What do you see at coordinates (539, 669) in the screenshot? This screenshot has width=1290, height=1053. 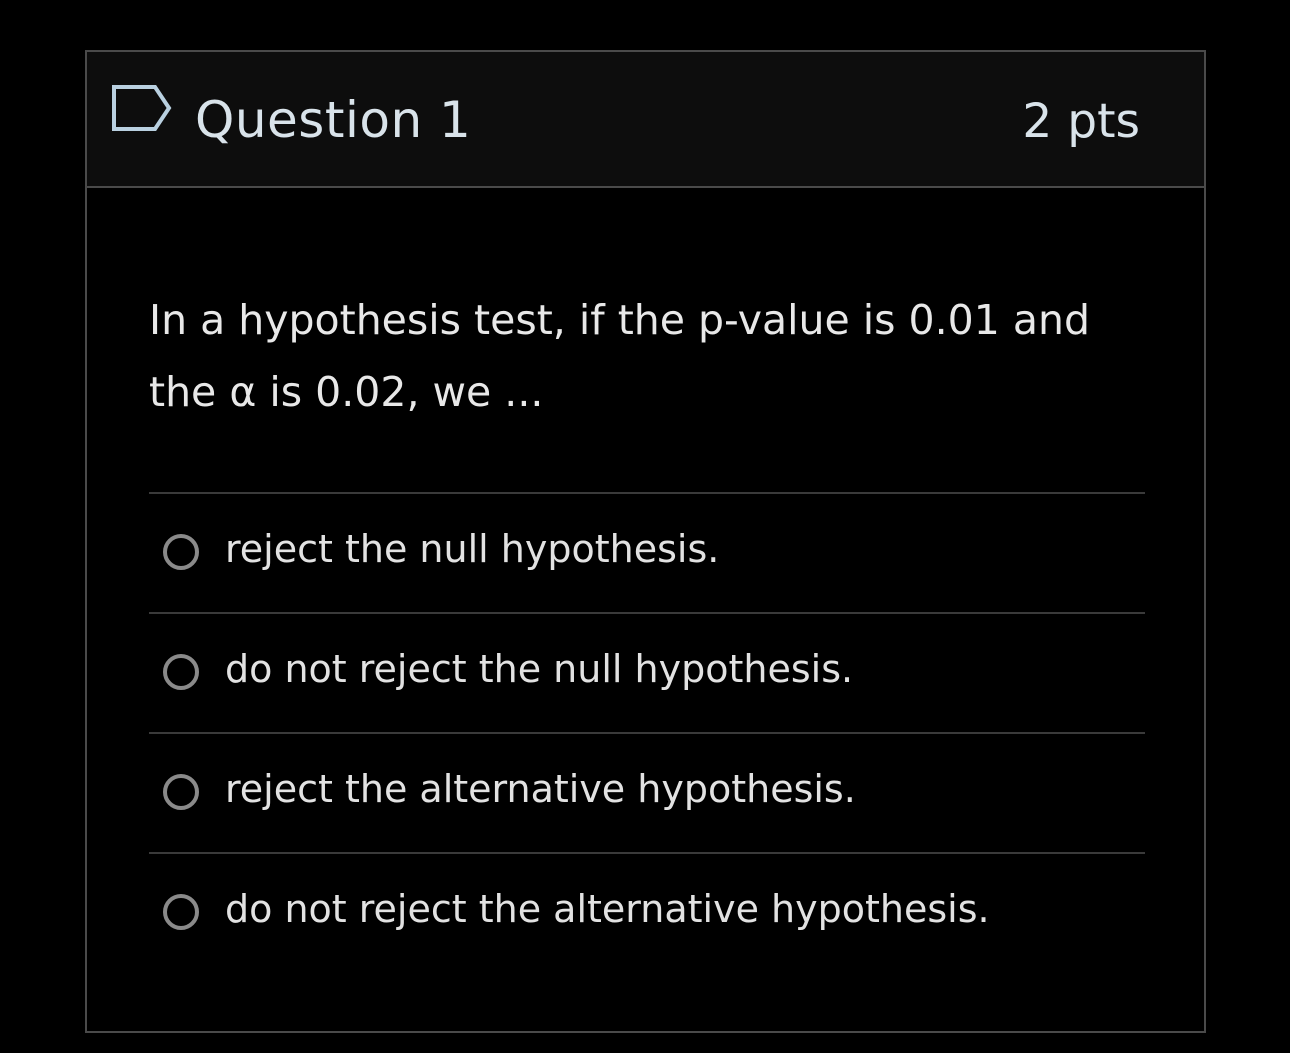 I see `answer-label: do not reject the null hypothesis.` at bounding box center [539, 669].